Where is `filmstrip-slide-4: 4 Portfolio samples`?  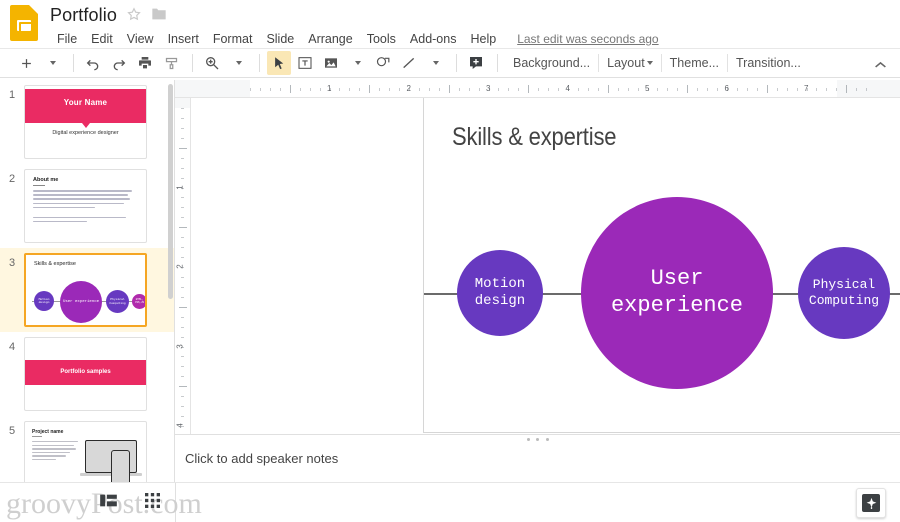 filmstrip-slide-4: 4 Portfolio samples is located at coordinates (87, 374).